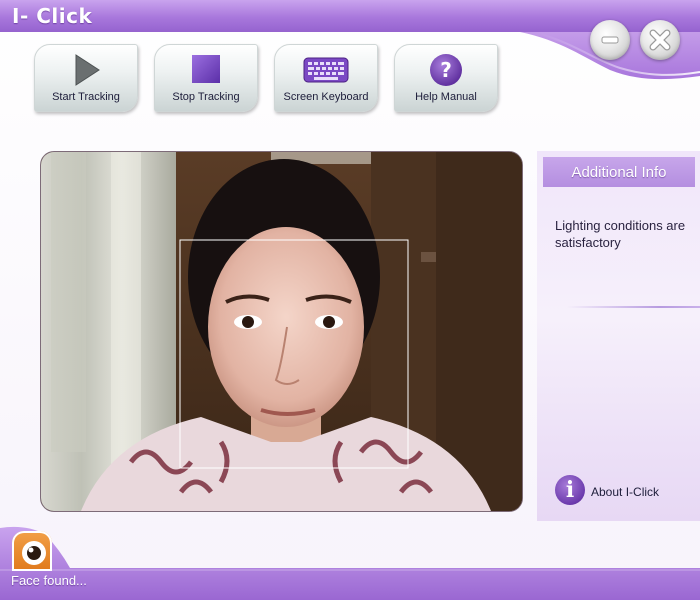 The width and height of the screenshot is (700, 600). What do you see at coordinates (206, 97) in the screenshot?
I see `stop-tracking-label: Stop Tracking` at bounding box center [206, 97].